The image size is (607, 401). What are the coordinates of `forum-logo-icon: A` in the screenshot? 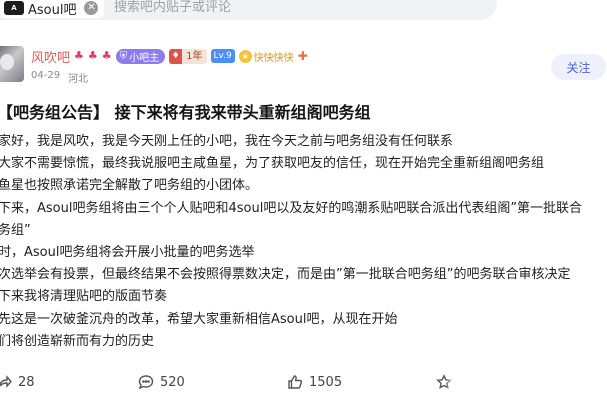 It's located at (14, 8).